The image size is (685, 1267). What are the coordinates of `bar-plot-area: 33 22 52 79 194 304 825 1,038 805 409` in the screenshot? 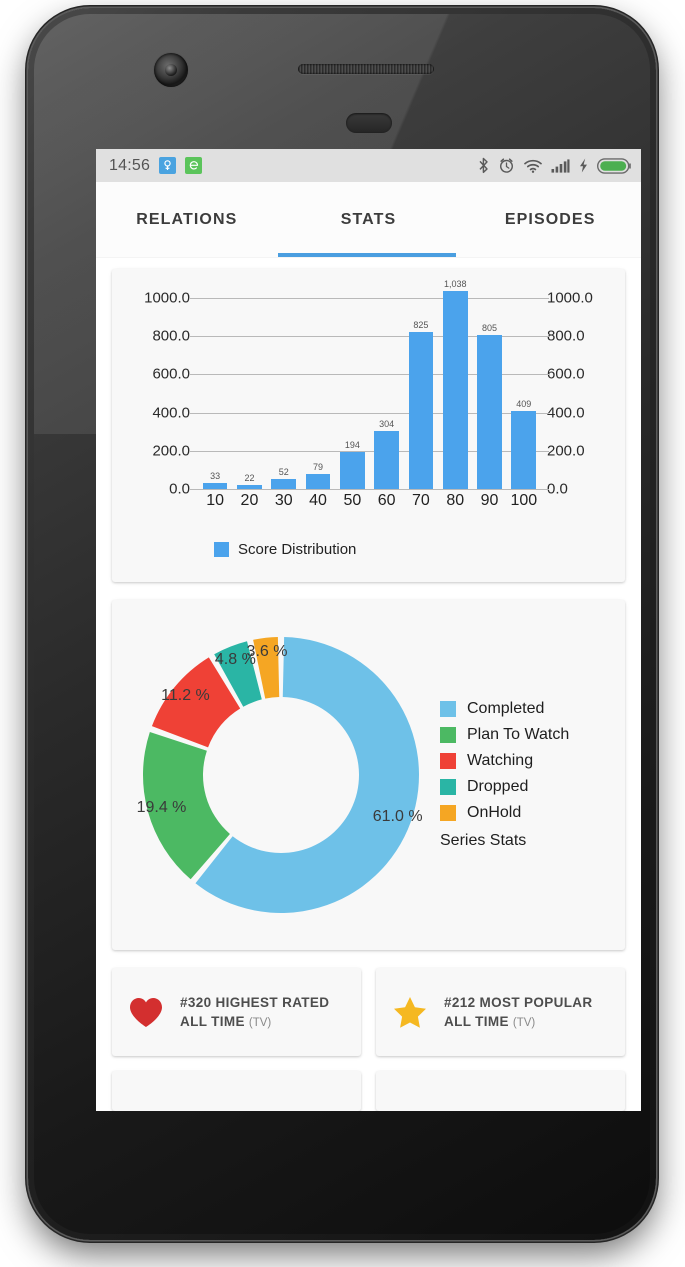 It's located at (369, 384).